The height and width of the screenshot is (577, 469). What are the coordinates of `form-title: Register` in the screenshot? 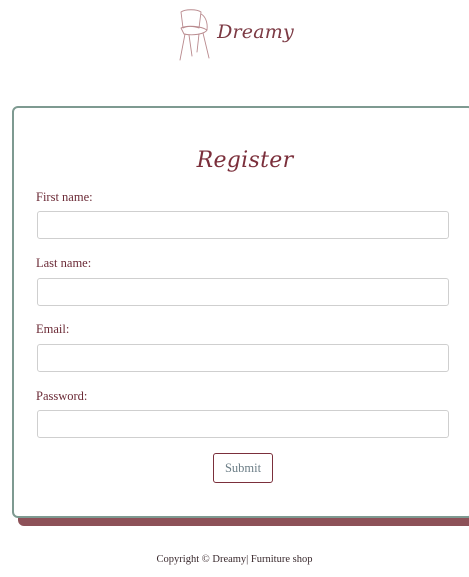 It's located at (245, 160).